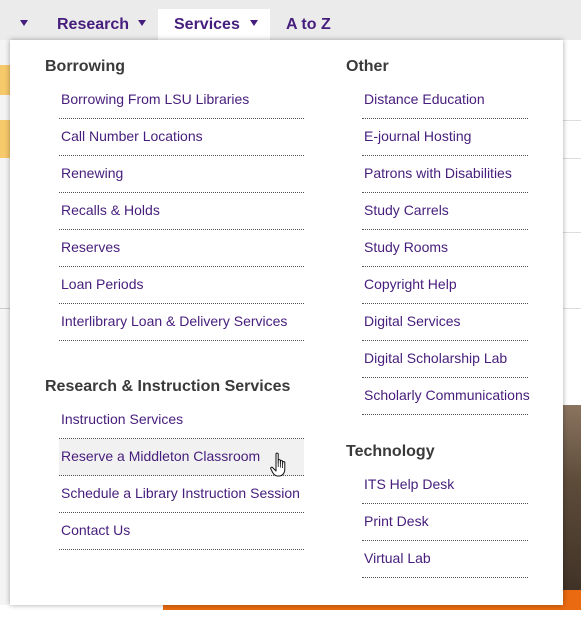  Describe the element at coordinates (445, 485) in the screenshot. I see `menu-link-its-help-desk: ITS Help Desk` at that location.